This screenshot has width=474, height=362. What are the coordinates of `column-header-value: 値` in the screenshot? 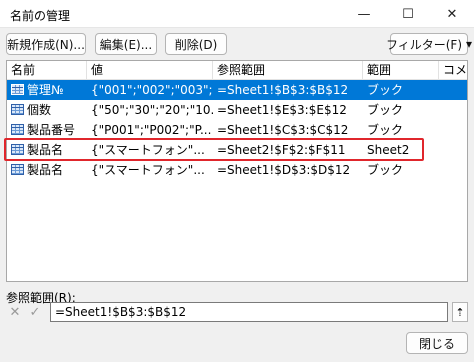 It's located at (150, 70).